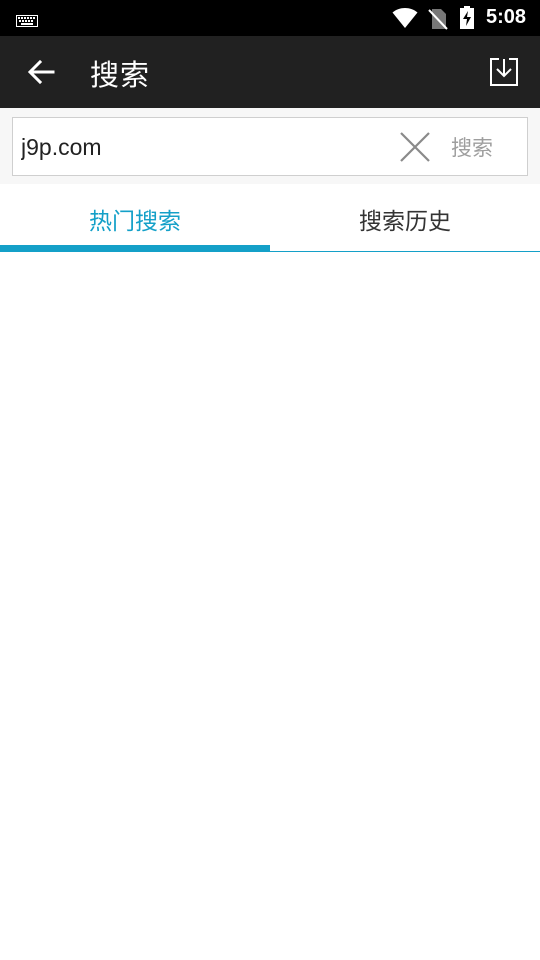  I want to click on status-bar: 5:08, so click(270, 18).